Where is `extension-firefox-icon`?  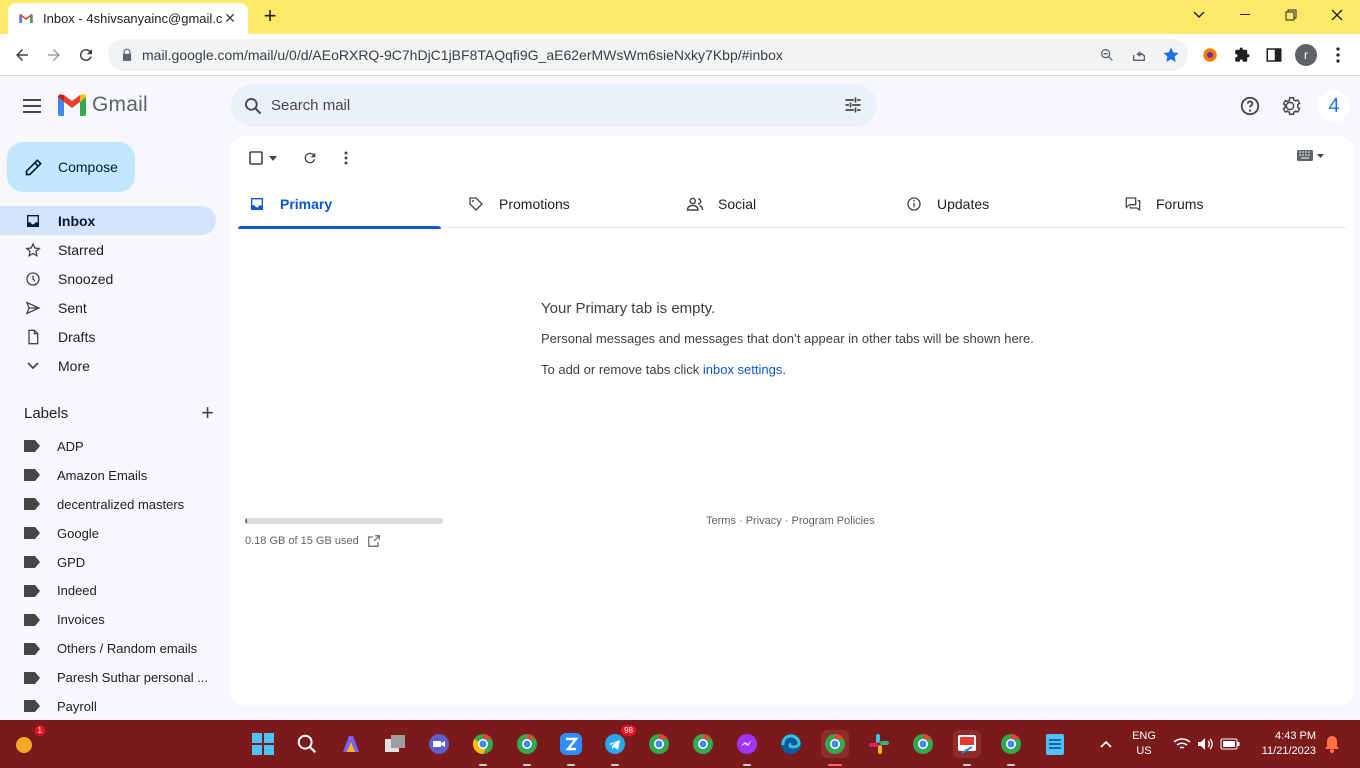 extension-firefox-icon is located at coordinates (1210, 55).